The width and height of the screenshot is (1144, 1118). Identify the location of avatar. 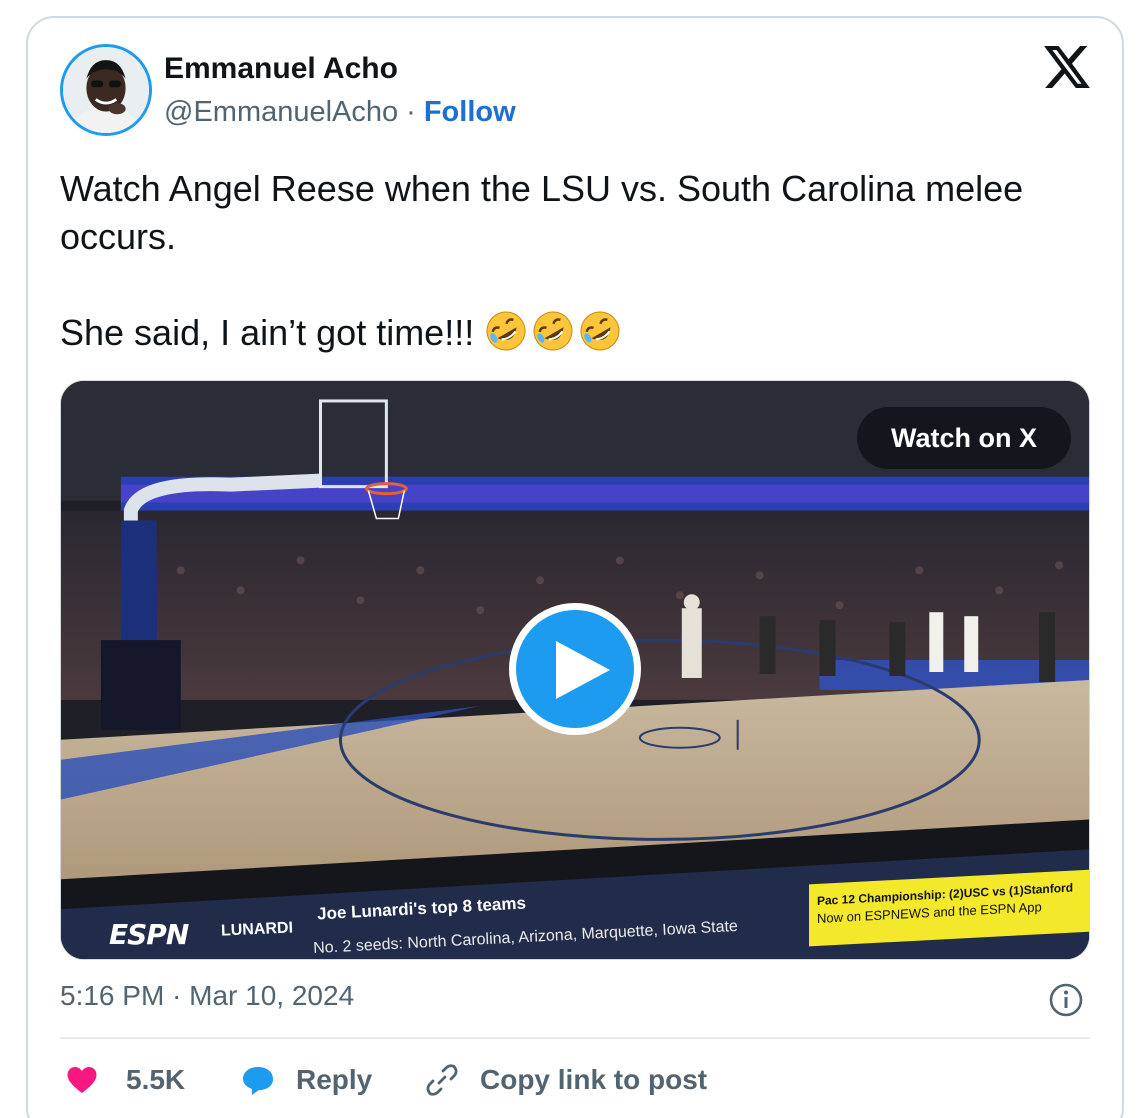
(106, 90).